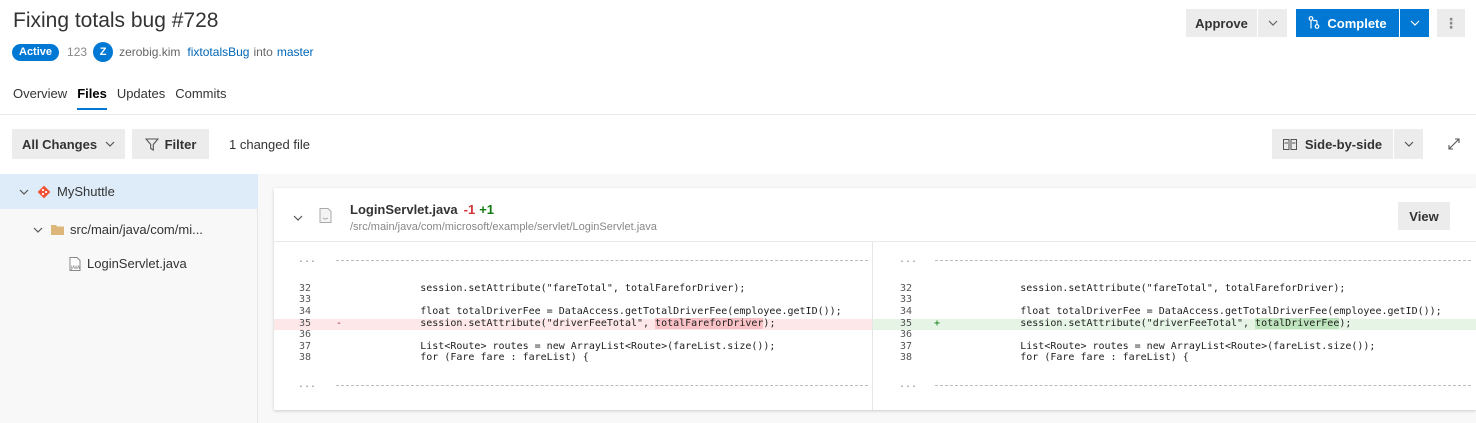 This screenshot has height=423, width=1476. I want to click on folder-icon, so click(57, 230).